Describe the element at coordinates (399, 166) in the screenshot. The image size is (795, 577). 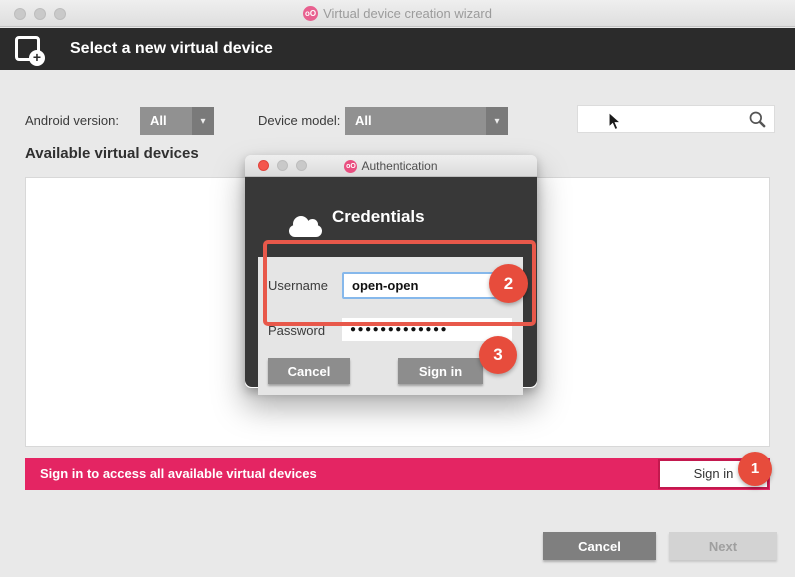
I see `dialog-title: Authentication` at that location.